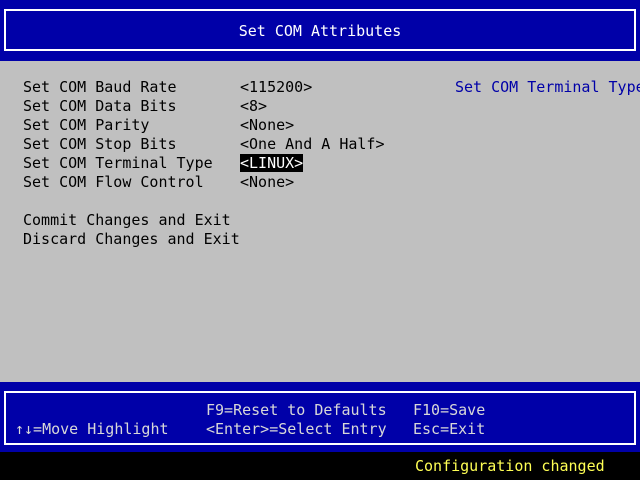 Image resolution: width=640 pixels, height=480 pixels. I want to click on parity-value-text: <None>, so click(267, 125).